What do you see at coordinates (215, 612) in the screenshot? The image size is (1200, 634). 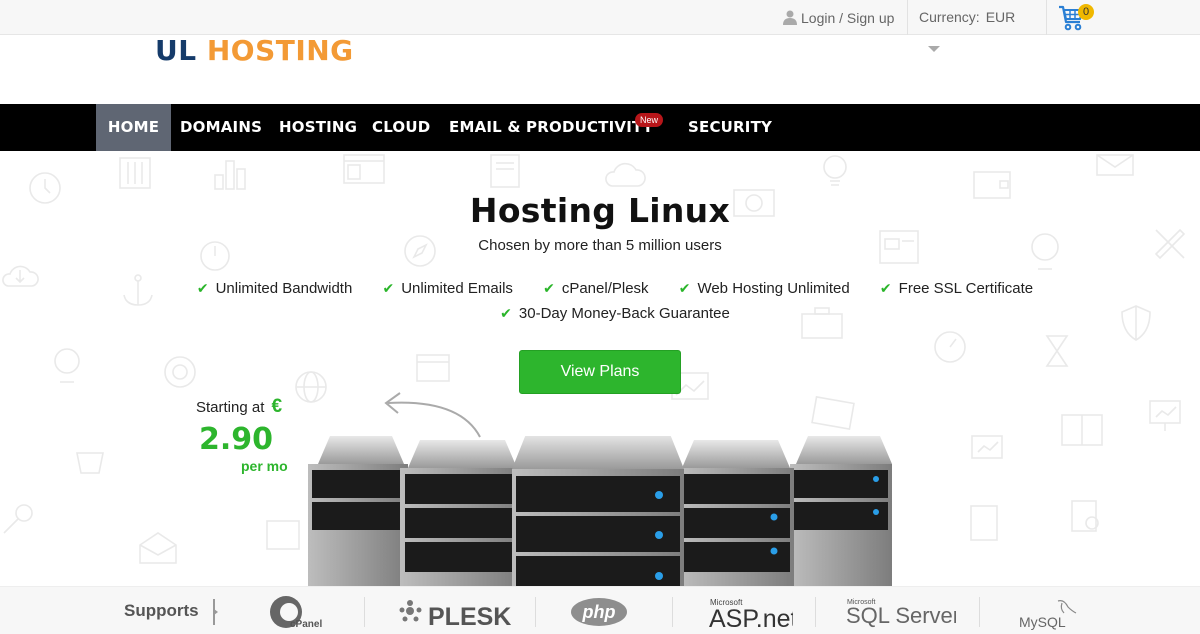 I see `caret-right-icon` at bounding box center [215, 612].